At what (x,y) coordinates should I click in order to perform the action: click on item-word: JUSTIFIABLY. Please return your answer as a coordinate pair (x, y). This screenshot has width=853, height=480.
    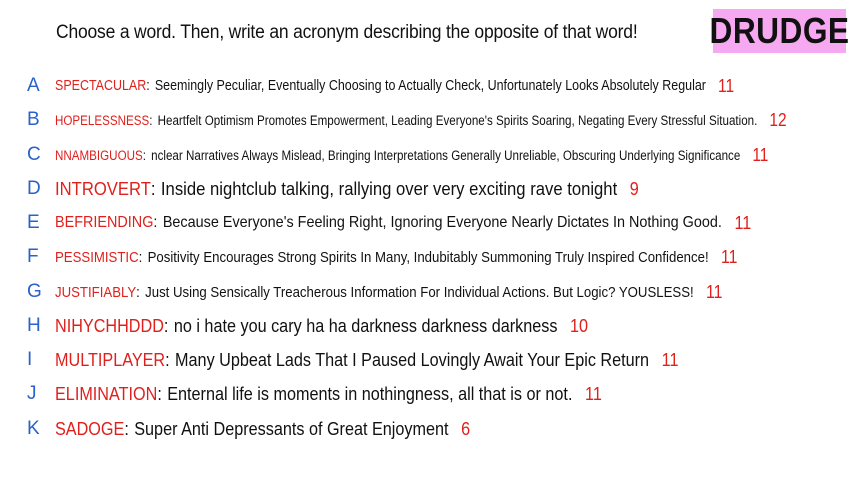
    Looking at the image, I should click on (96, 292).